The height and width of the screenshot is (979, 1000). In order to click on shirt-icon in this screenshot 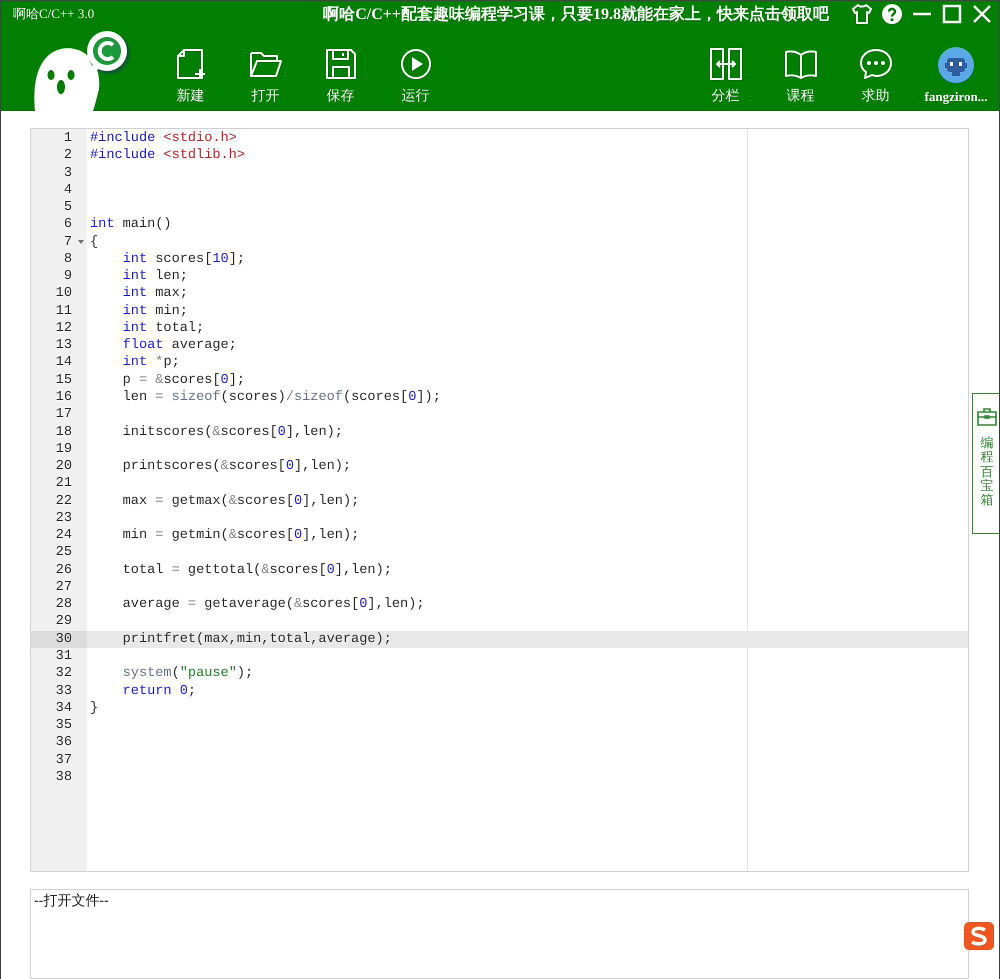, I will do `click(862, 14)`.